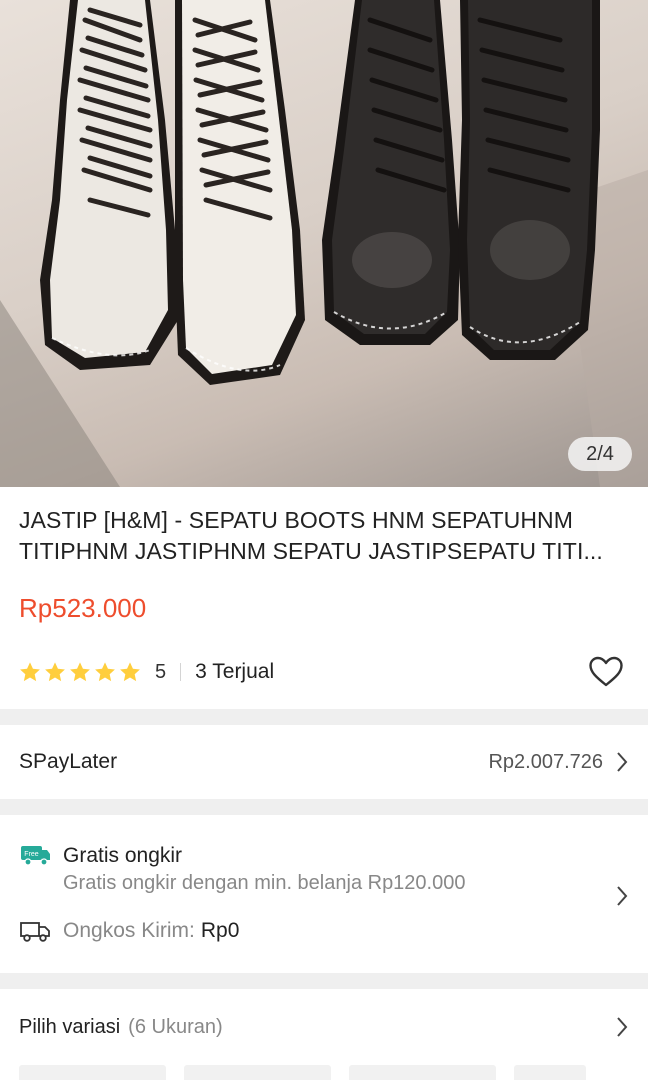  What do you see at coordinates (70, 1026) in the screenshot?
I see `variant-label: Pilih variasi` at bounding box center [70, 1026].